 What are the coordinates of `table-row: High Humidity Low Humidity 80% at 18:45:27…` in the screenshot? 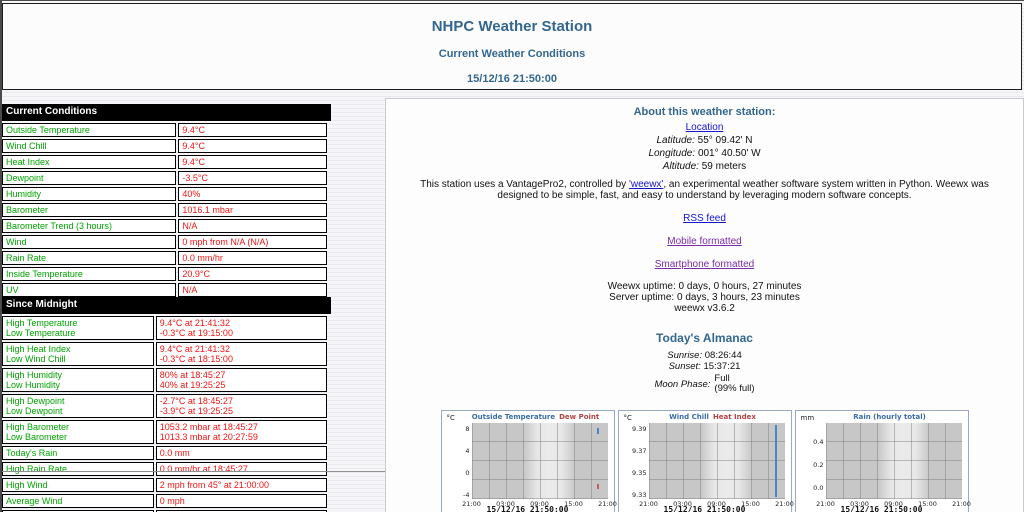 It's located at (164, 380).